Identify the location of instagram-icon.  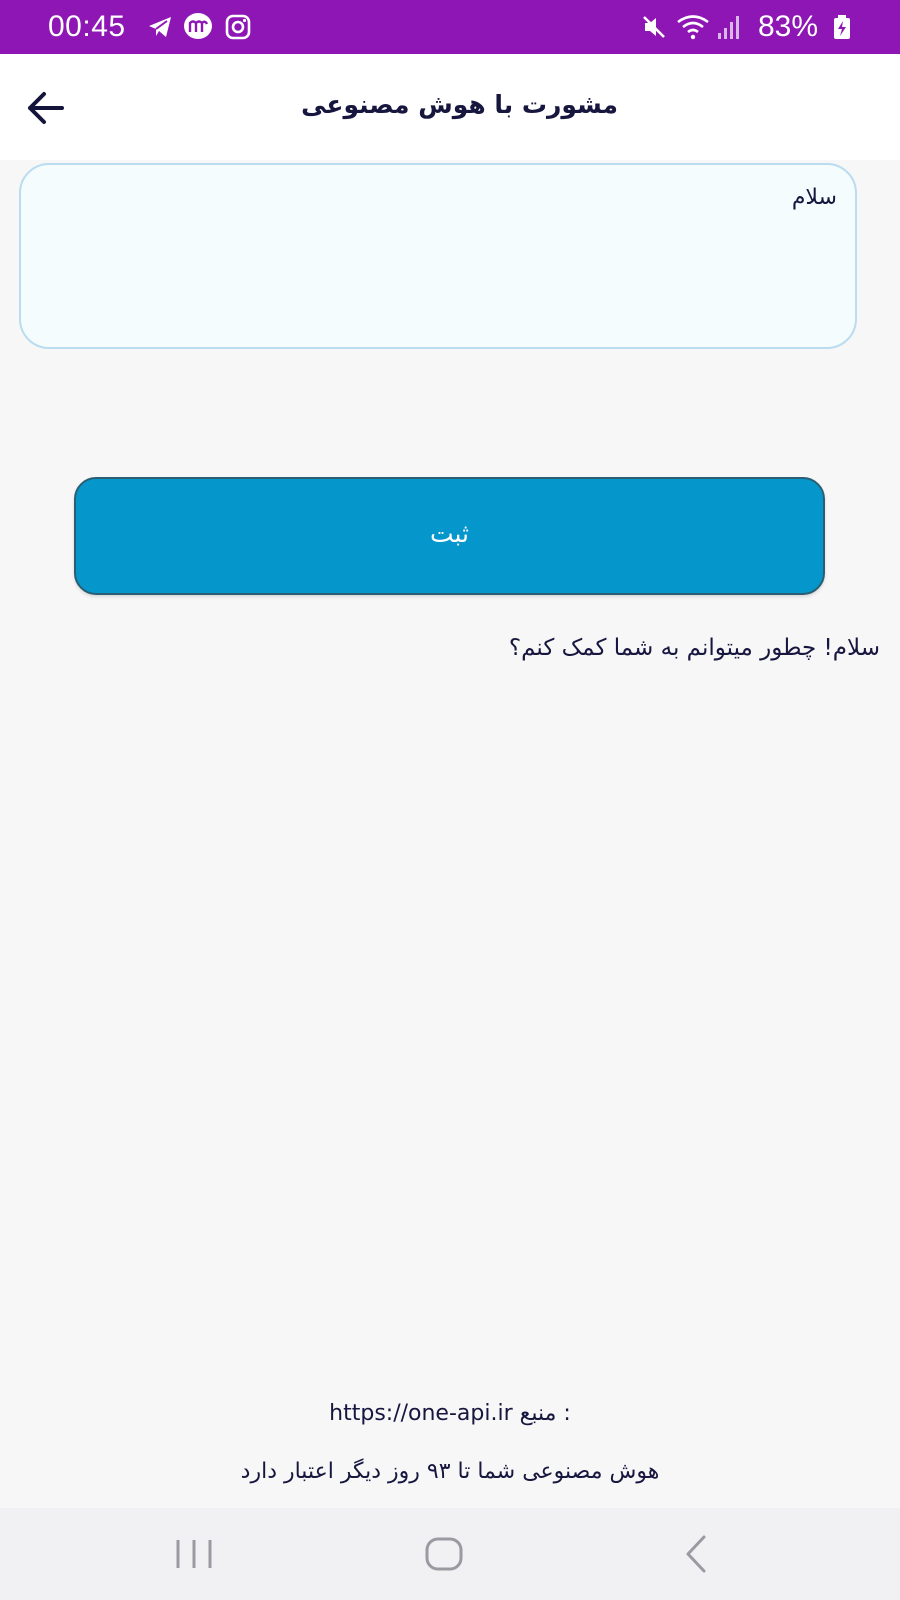
(238, 27).